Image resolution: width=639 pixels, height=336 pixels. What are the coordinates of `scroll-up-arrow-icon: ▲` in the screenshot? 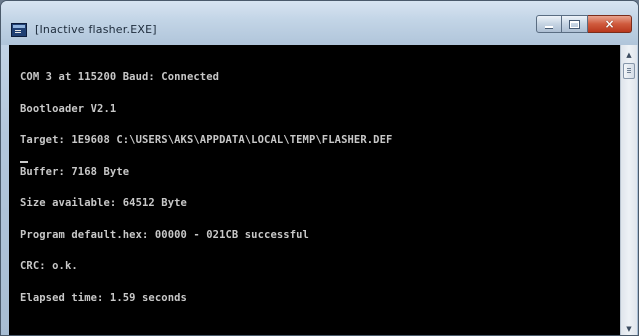 It's located at (629, 55).